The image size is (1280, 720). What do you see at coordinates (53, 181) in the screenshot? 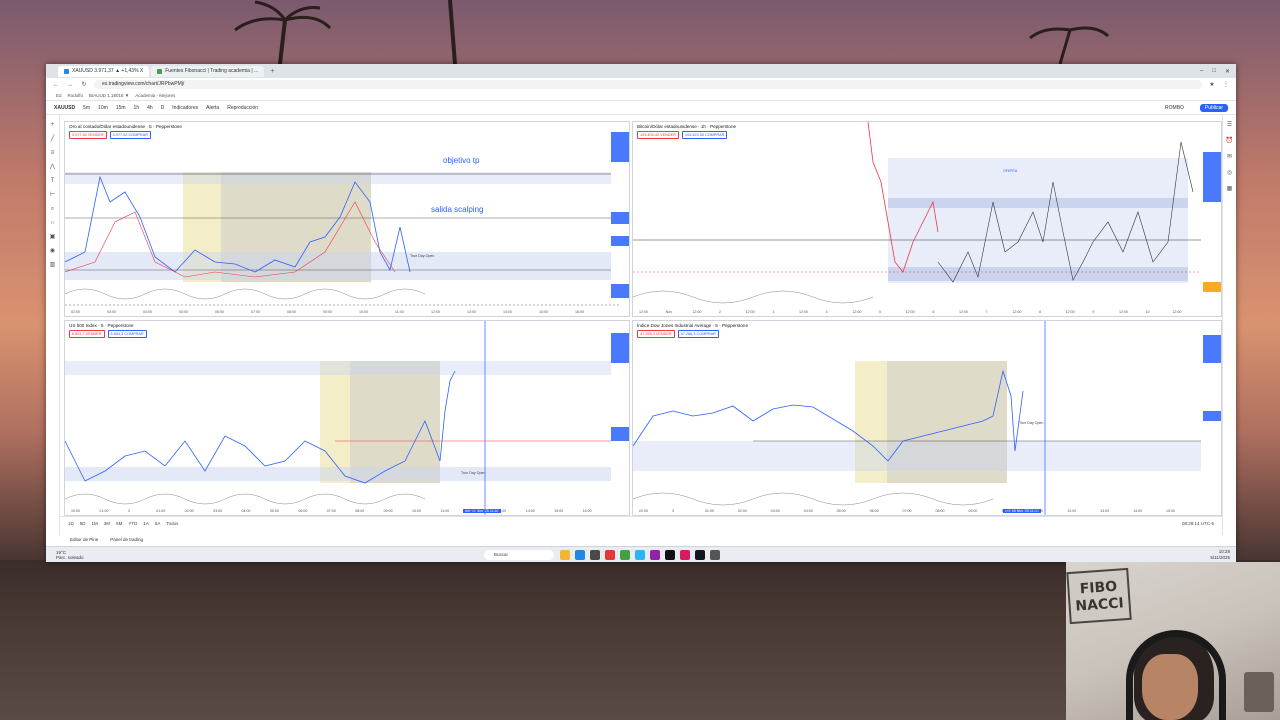
I see `text-icon: T` at bounding box center [53, 181].